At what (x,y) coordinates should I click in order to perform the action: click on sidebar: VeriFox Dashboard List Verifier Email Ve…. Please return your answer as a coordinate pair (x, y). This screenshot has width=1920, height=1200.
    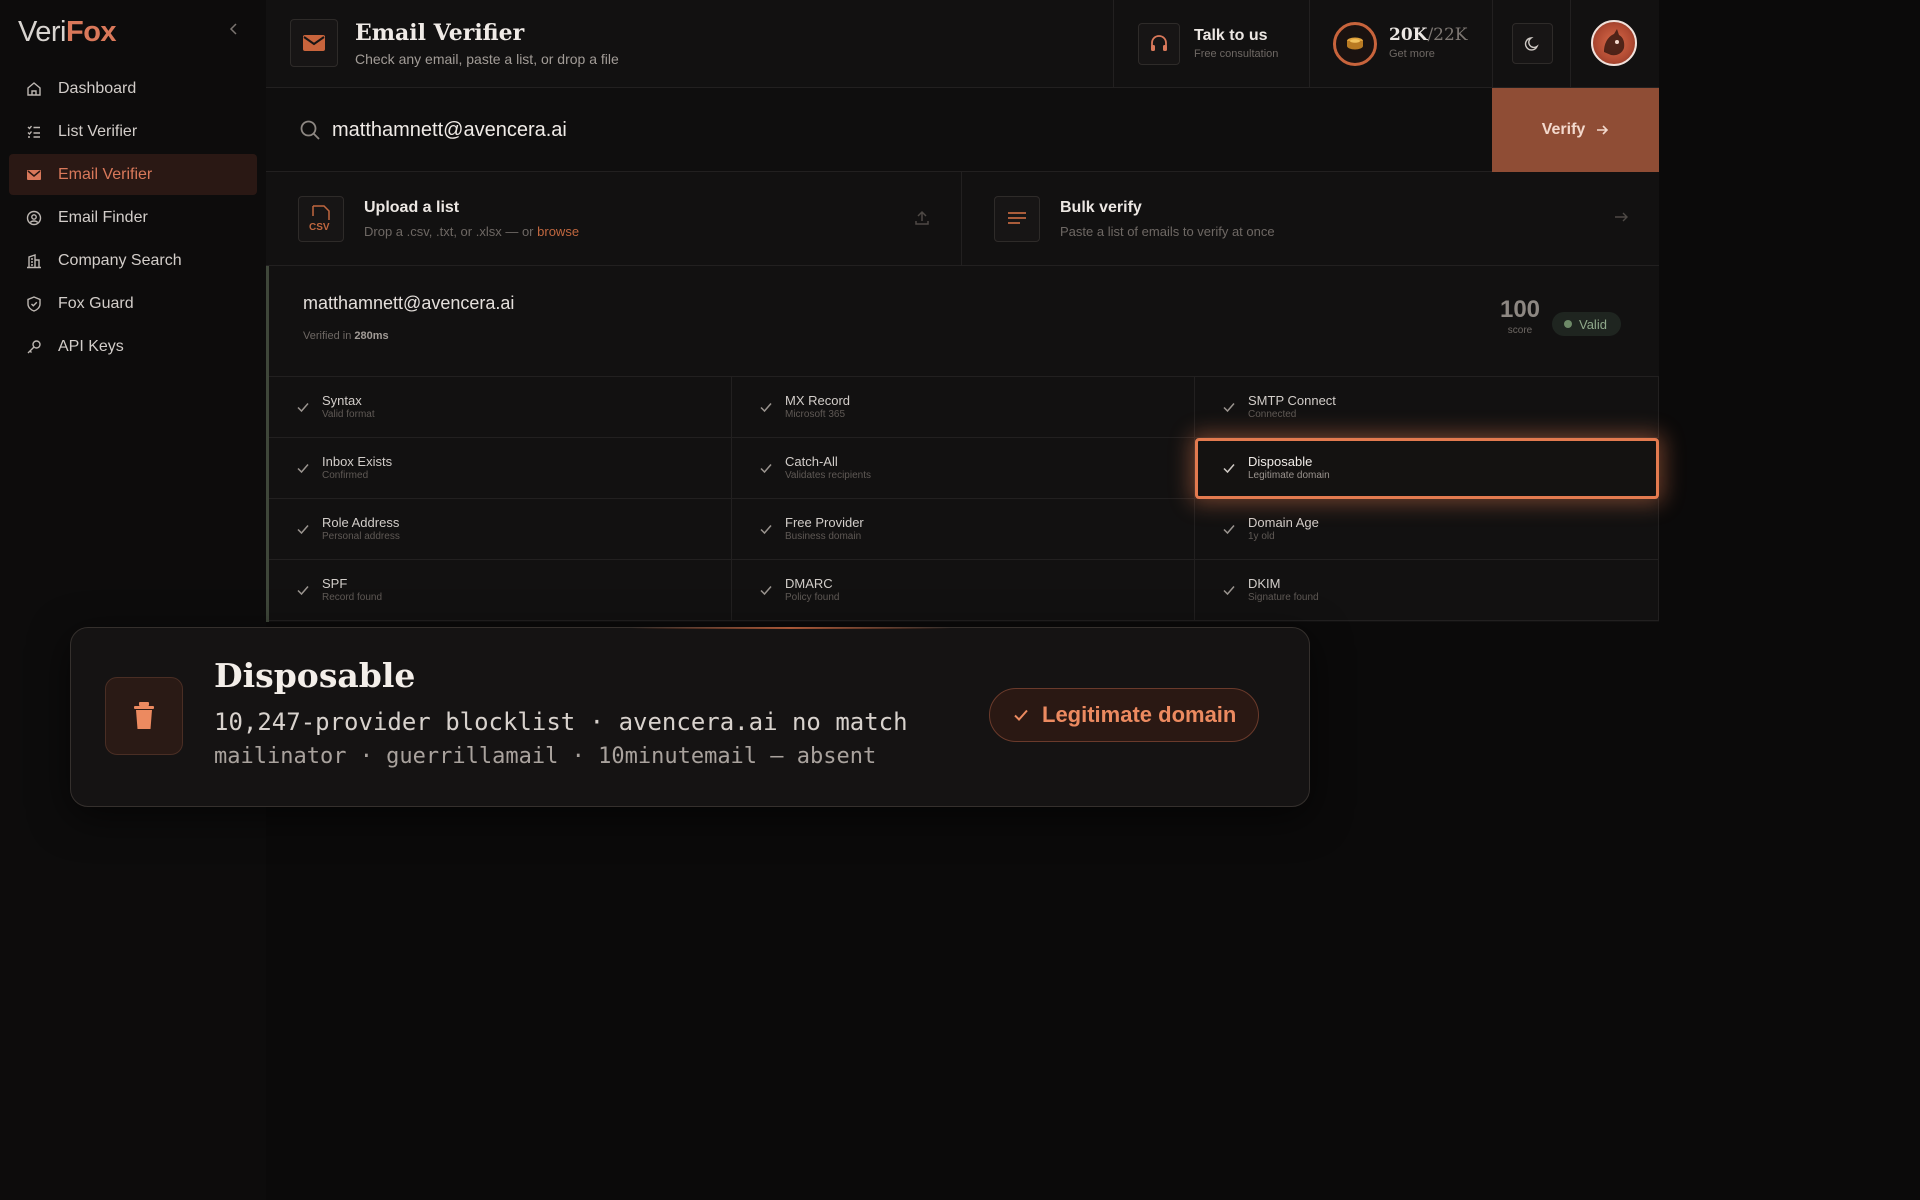
    Looking at the image, I should click on (133, 600).